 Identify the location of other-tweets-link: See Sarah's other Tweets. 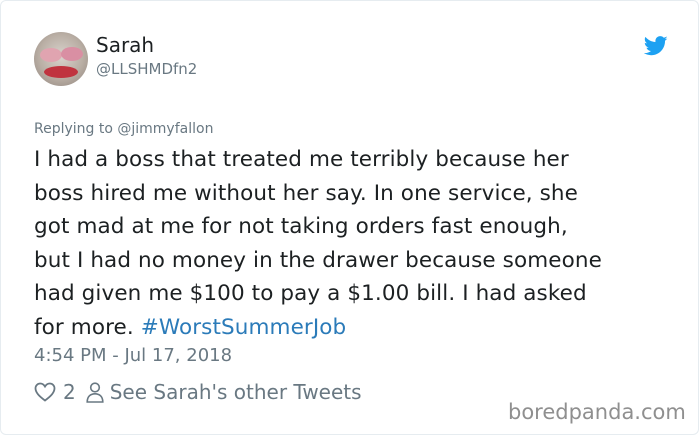
(236, 392).